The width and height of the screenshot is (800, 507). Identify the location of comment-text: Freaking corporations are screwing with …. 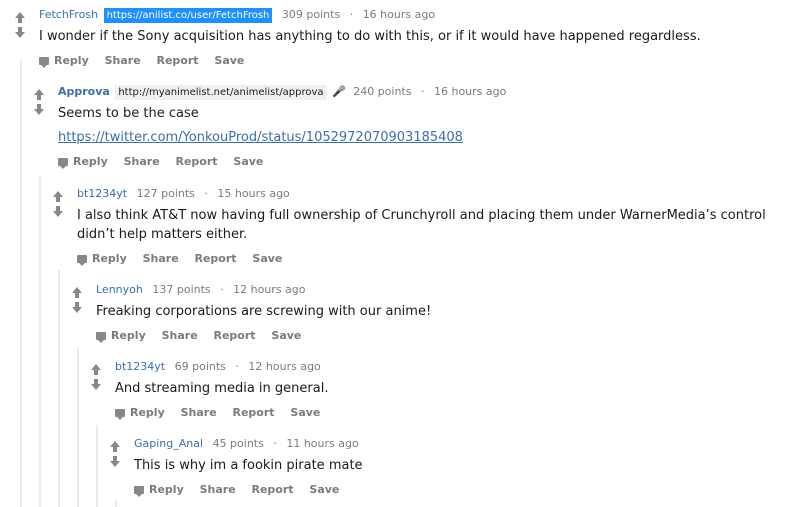
(264, 311).